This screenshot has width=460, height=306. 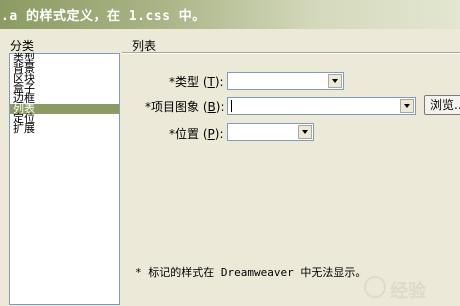 I want to click on dialog-title-bar: .a 的样式定义，在 1.css 中。, so click(x=230, y=14).